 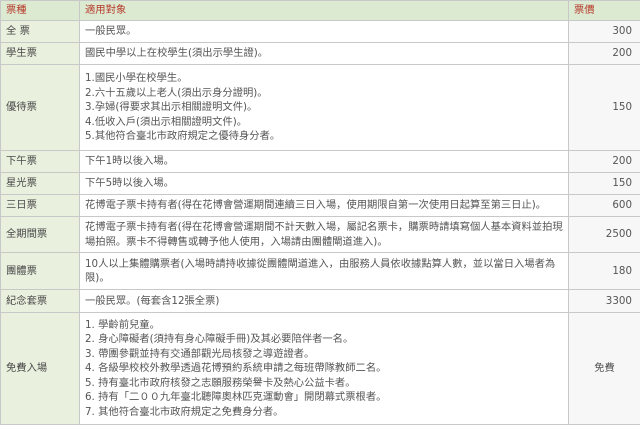 What do you see at coordinates (604, 271) in the screenshot?
I see `ticket-price: 180` at bounding box center [604, 271].